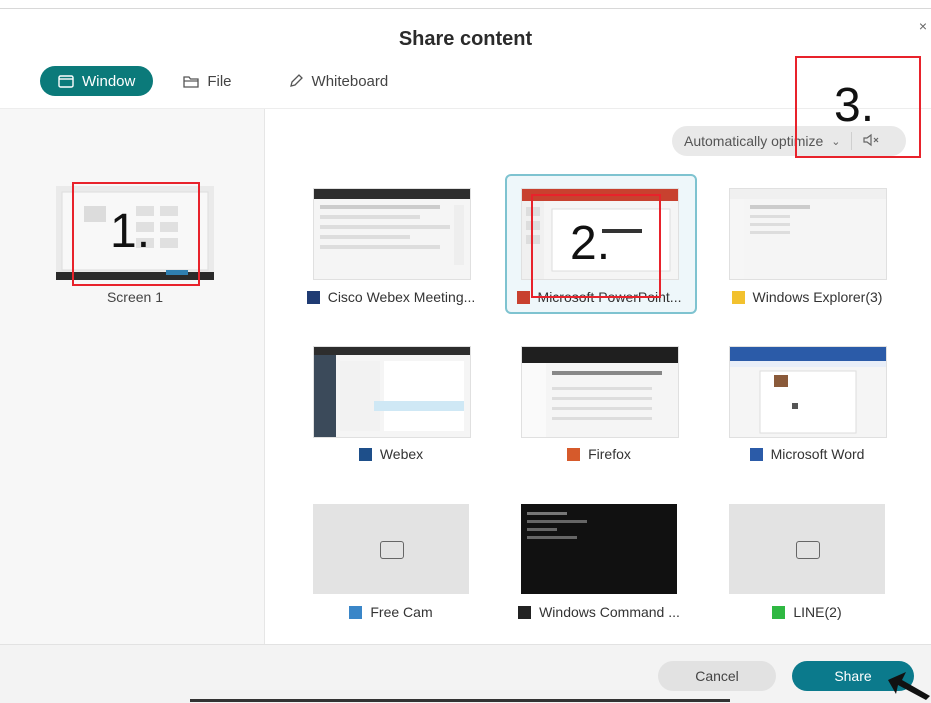 This screenshot has width=931, height=703. I want to click on window-thumbnail-line, so click(807, 549).